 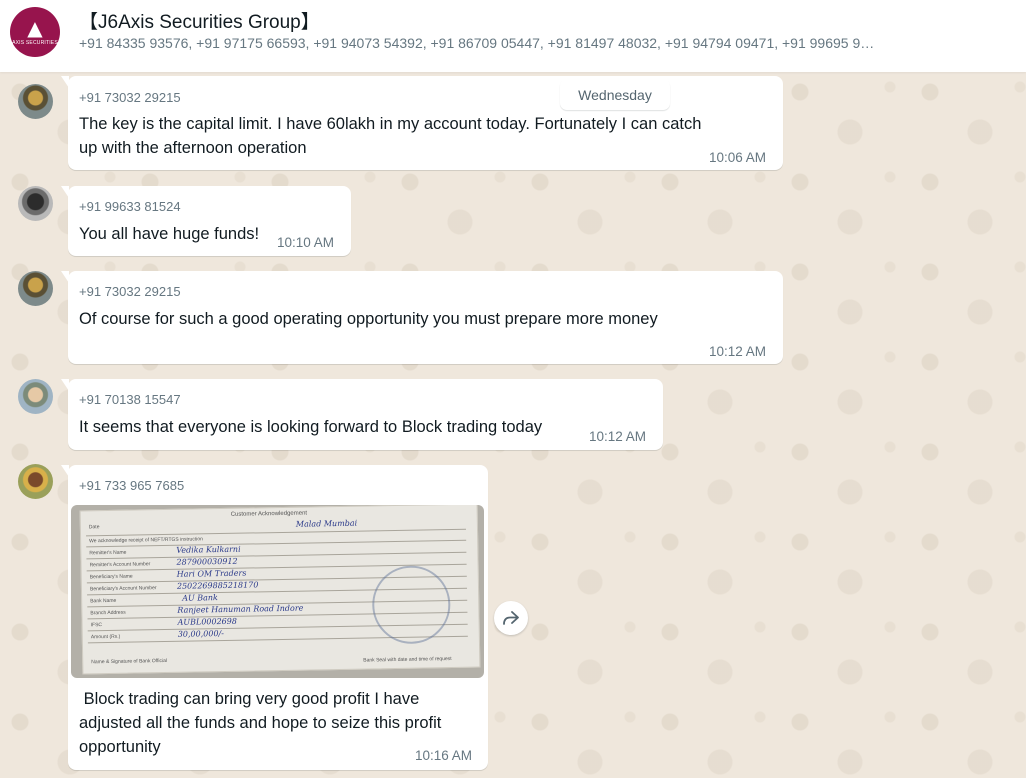 I want to click on receipt-beneficiary-name: Hari OM Traders, so click(x=211, y=573).